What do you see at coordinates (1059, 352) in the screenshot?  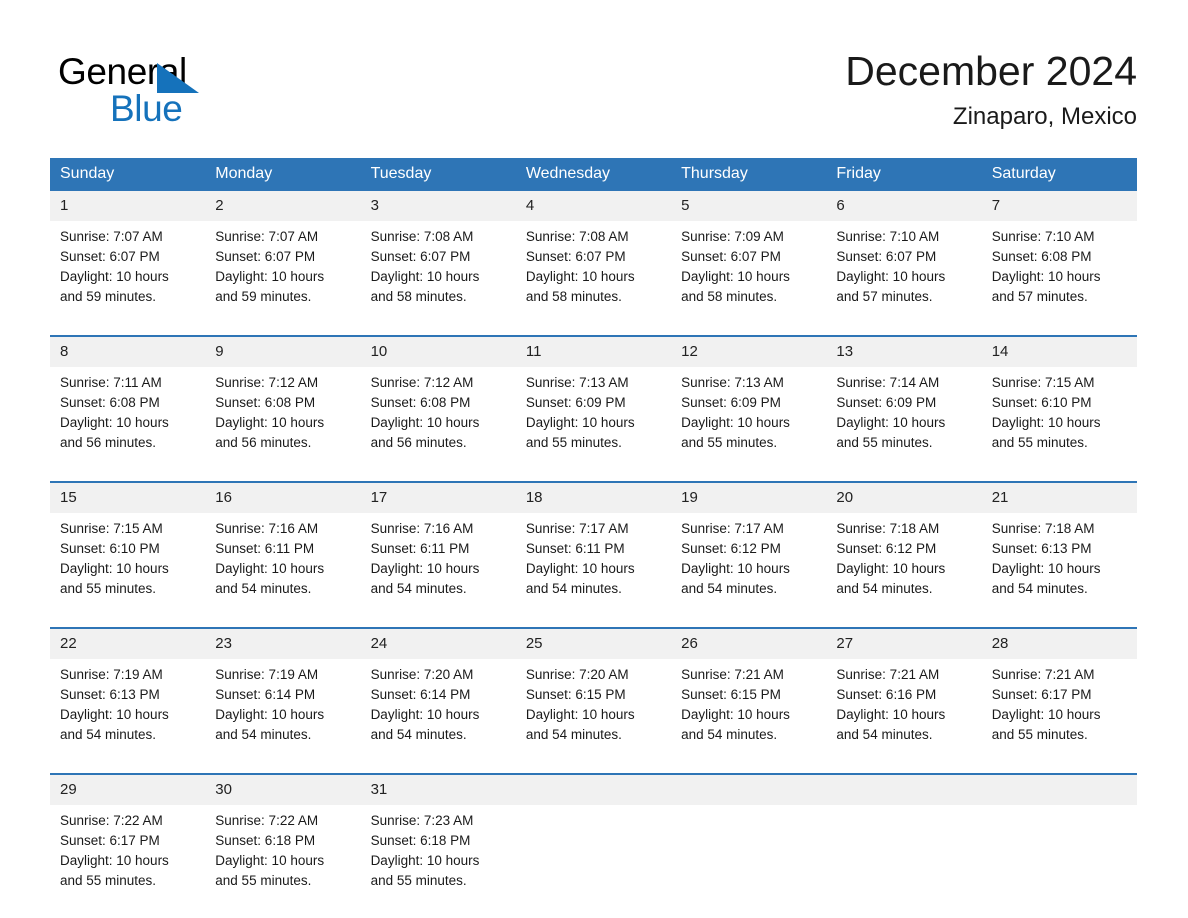 I see `day-number: 14` at bounding box center [1059, 352].